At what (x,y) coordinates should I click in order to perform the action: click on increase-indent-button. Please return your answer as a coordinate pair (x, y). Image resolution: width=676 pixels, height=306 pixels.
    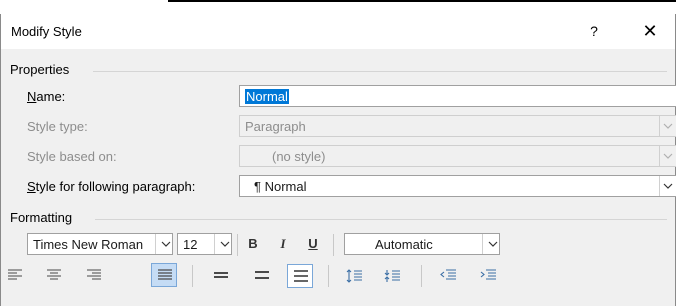
    Looking at the image, I should click on (487, 276).